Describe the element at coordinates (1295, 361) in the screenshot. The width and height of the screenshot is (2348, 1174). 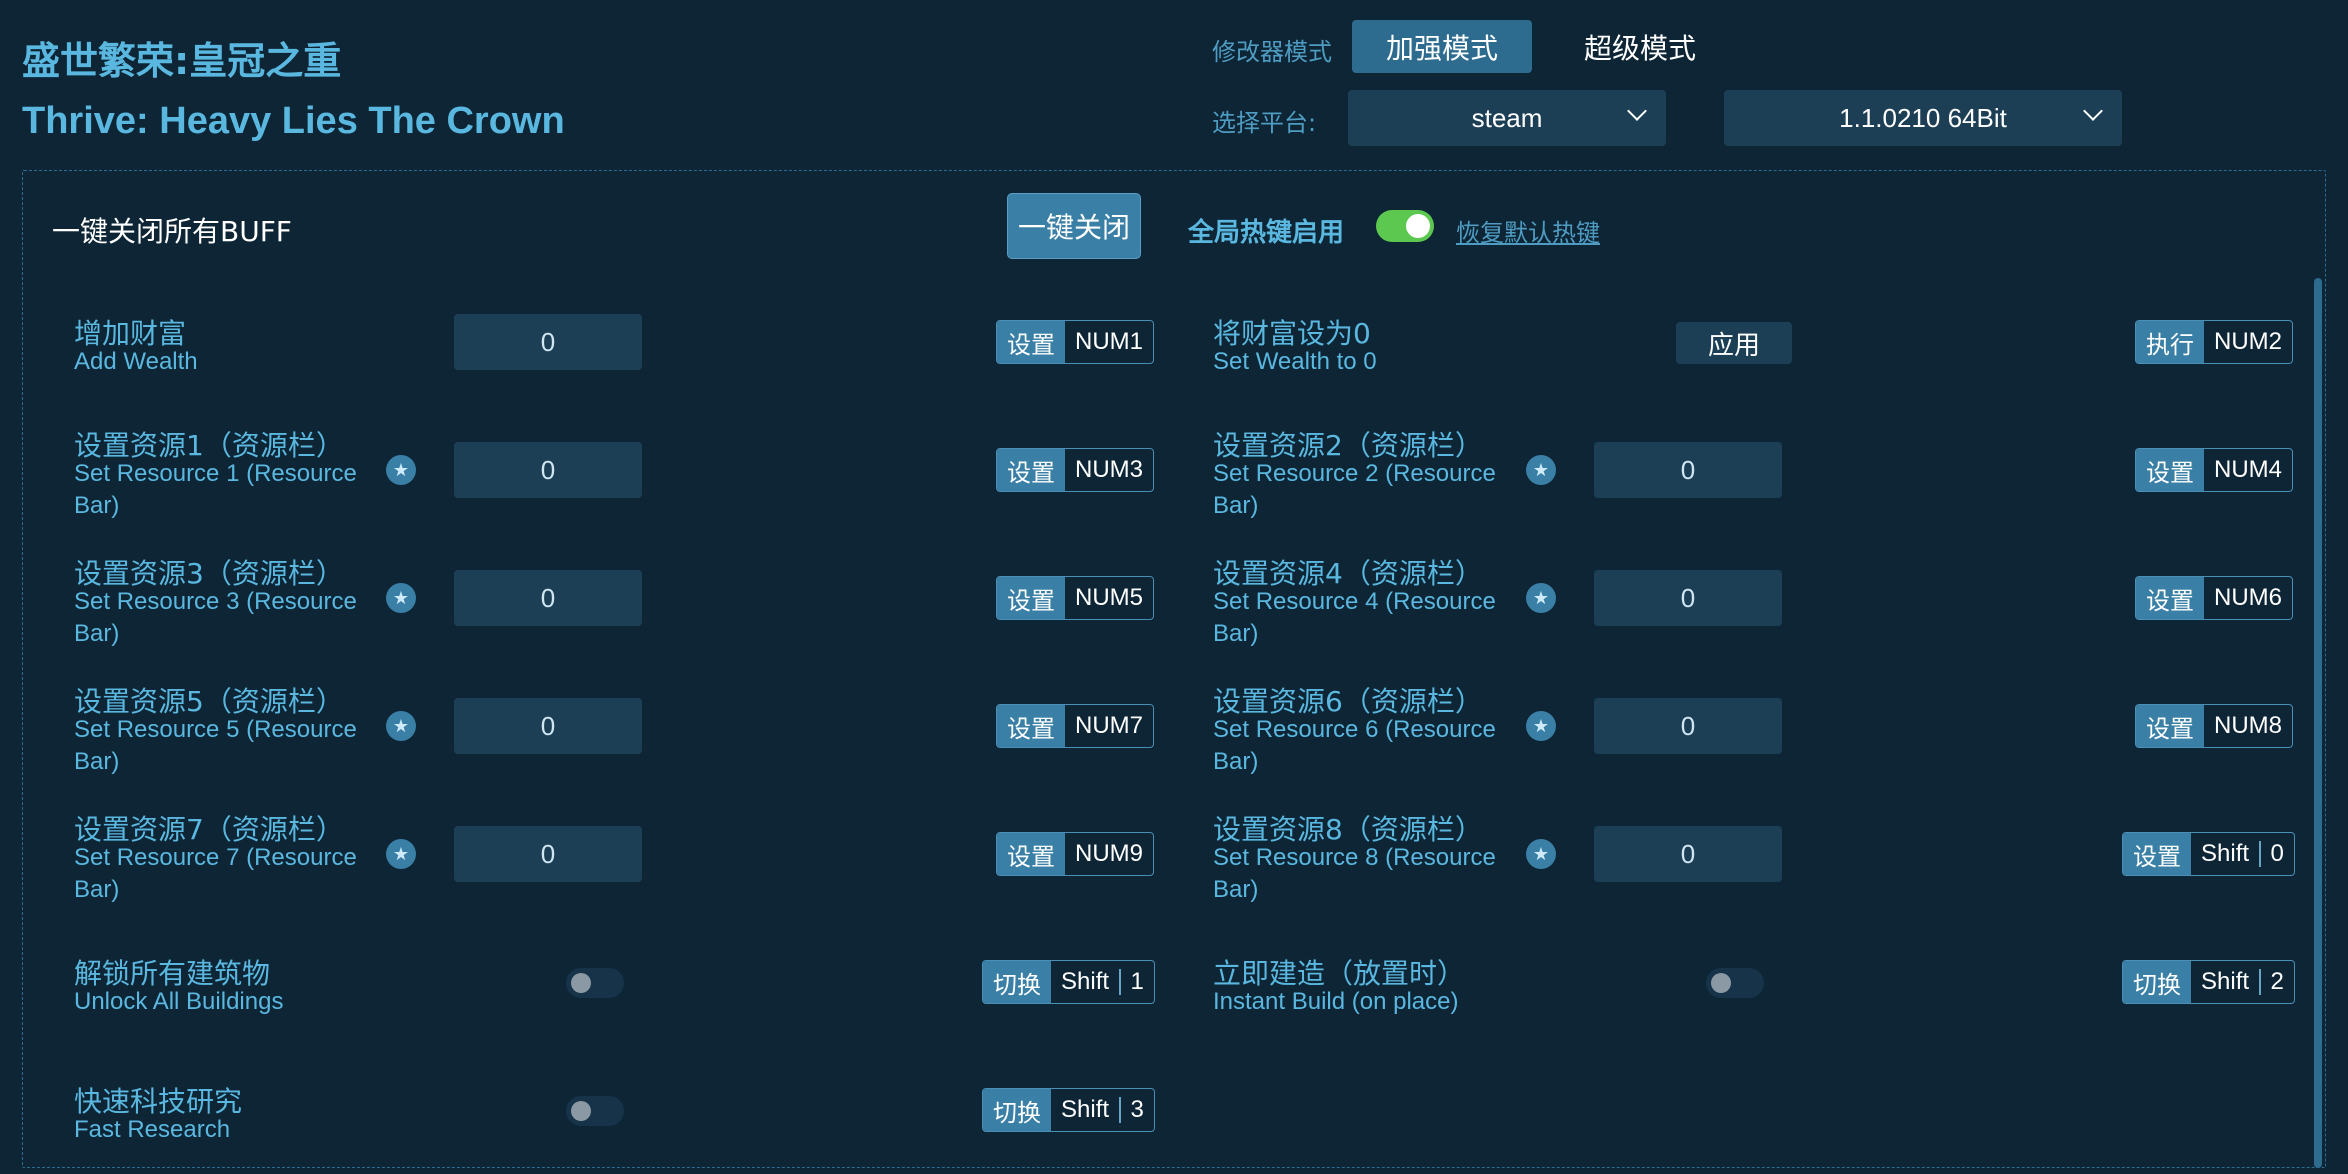
I see `item-set-wealth-zero-en: Set Wealth to 0` at that location.